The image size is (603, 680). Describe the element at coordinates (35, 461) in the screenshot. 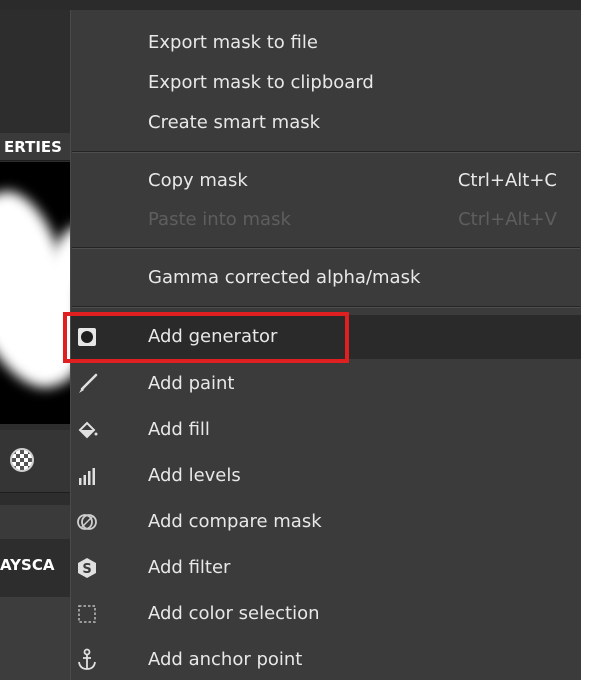

I see `checker-row` at that location.